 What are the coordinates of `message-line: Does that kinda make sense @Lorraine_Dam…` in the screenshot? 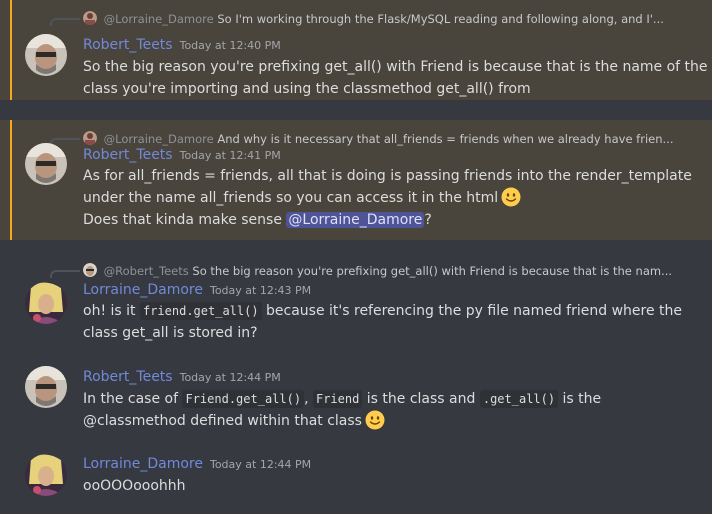 It's located at (383, 220).